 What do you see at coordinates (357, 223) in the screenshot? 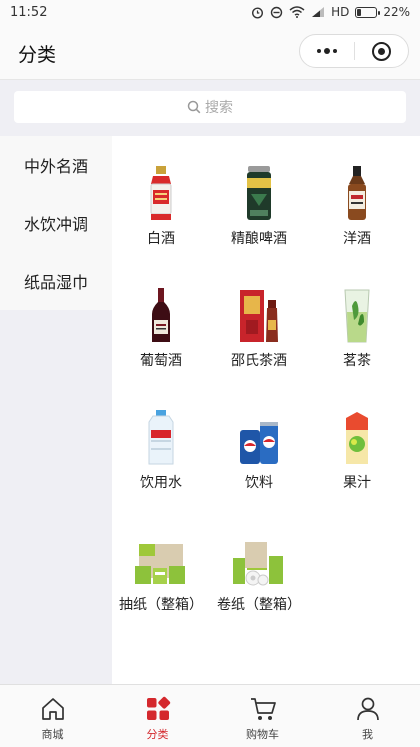
I see `subcategory-foreign-liquor: 洋酒` at bounding box center [357, 223].